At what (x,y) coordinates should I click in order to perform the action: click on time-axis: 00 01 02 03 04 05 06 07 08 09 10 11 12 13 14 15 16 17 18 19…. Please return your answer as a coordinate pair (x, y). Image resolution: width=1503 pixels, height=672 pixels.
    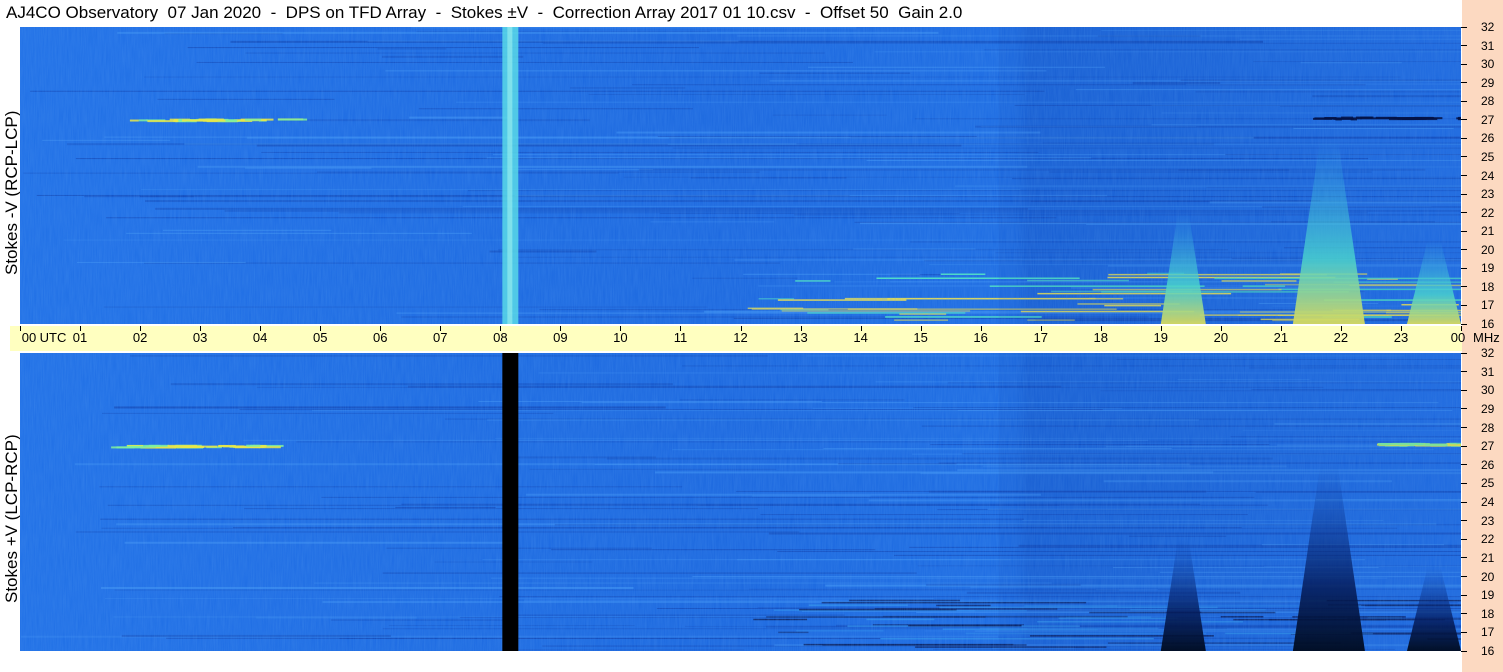
    Looking at the image, I should click on (755, 338).